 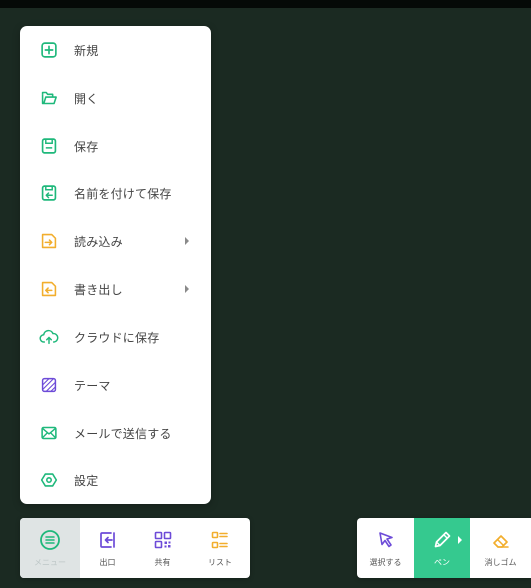 I want to click on menu-item-label: 名前を付けて保存, so click(x=123, y=193).